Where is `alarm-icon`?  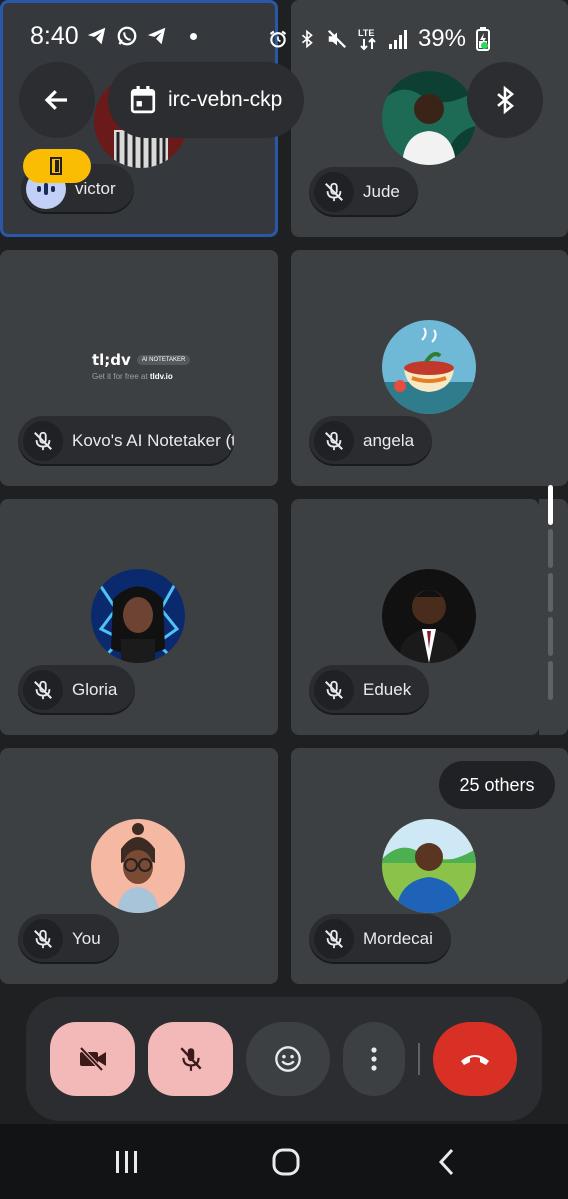 alarm-icon is located at coordinates (278, 39).